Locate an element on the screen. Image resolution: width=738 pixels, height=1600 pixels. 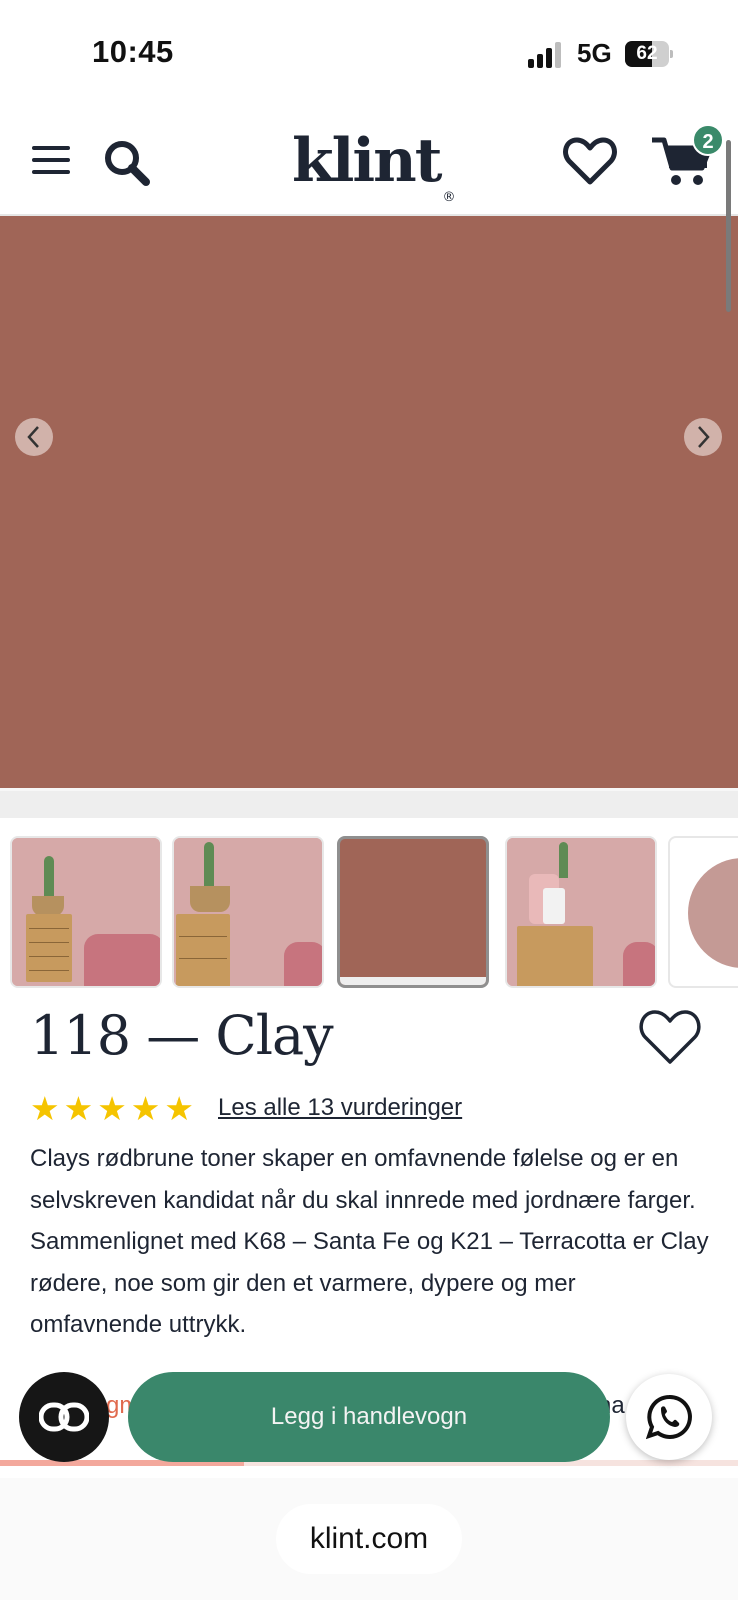
rating-stars: ★ ★ ★ ★ ★ is located at coordinates (112, 1109).